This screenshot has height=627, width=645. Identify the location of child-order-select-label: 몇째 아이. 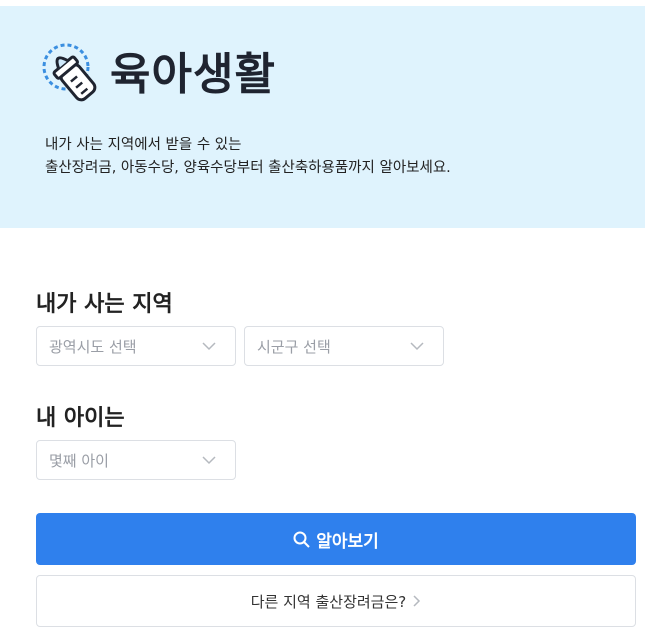
(79, 460).